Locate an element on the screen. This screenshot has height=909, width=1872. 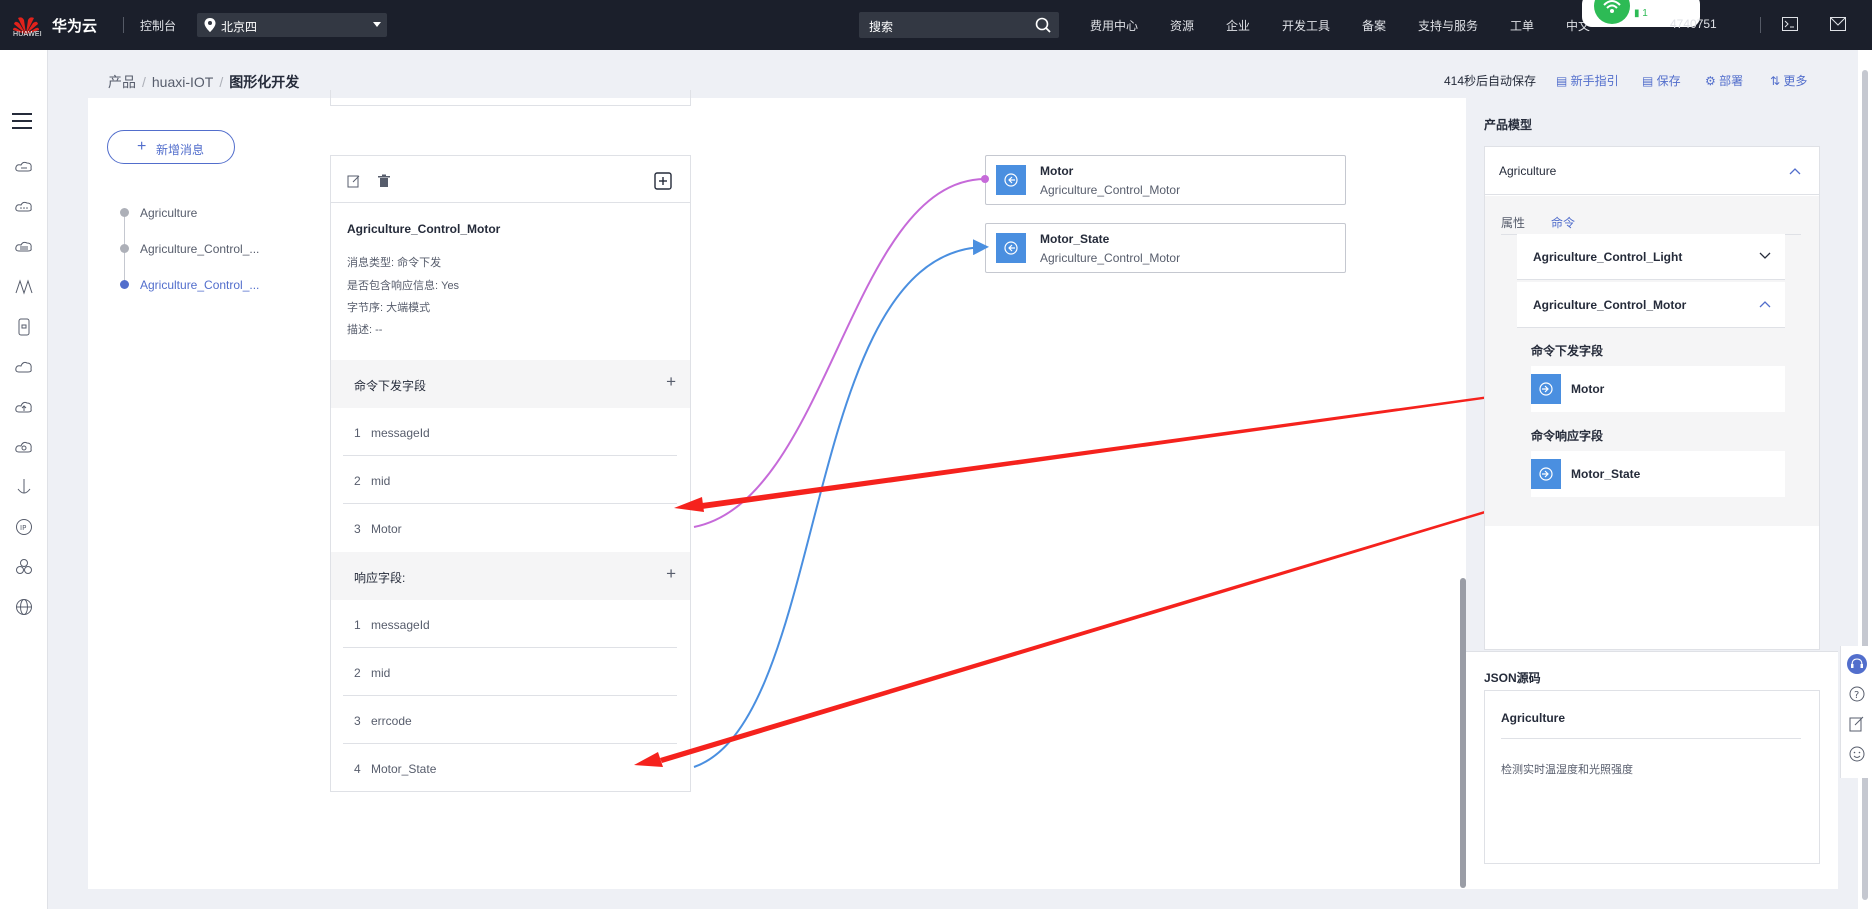
nav-filing: 备案 is located at coordinates (1374, 25).